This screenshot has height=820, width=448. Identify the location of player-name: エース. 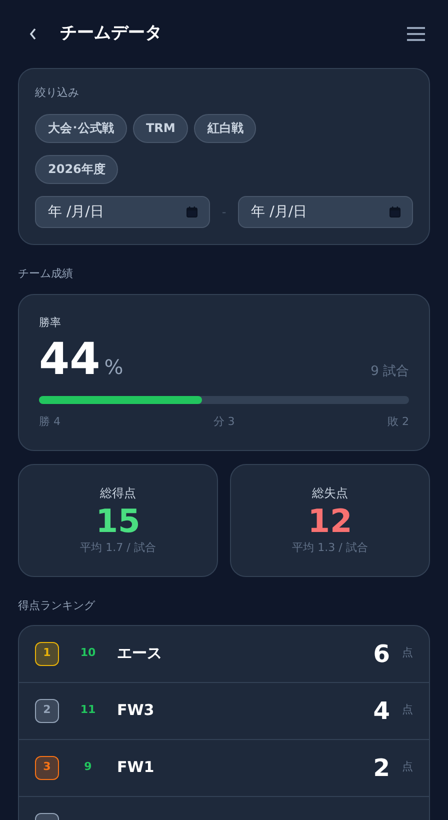
(139, 653).